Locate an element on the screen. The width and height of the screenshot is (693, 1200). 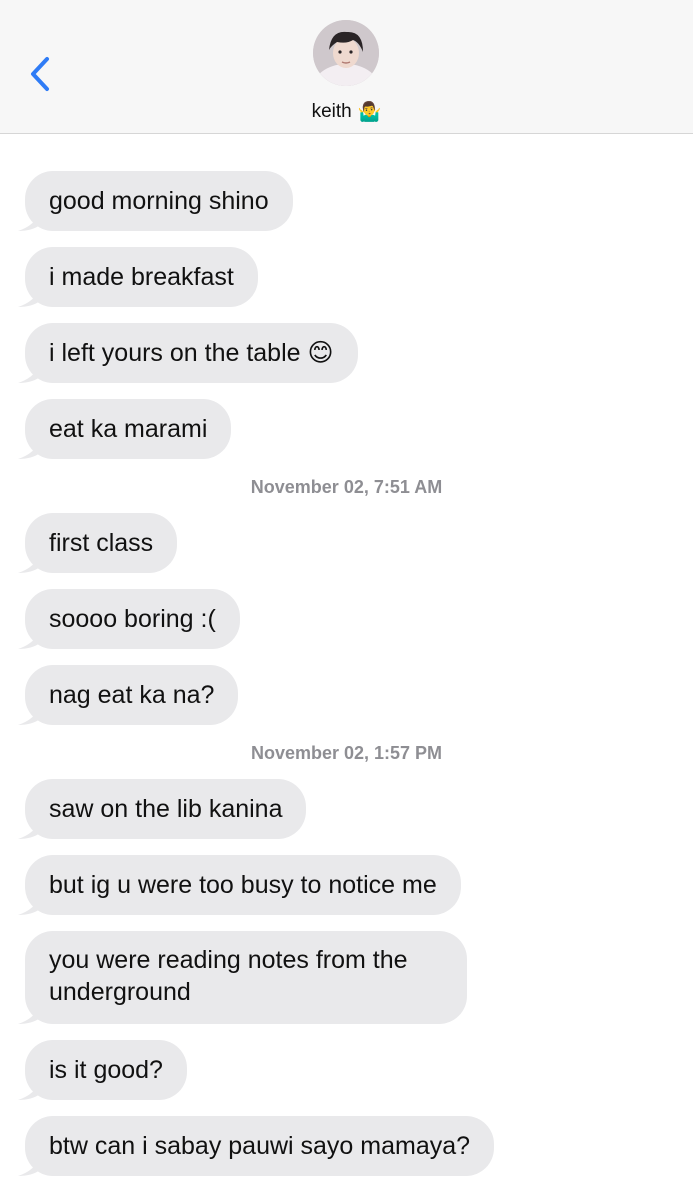
message-text: good morning shino is located at coordinates (159, 201).